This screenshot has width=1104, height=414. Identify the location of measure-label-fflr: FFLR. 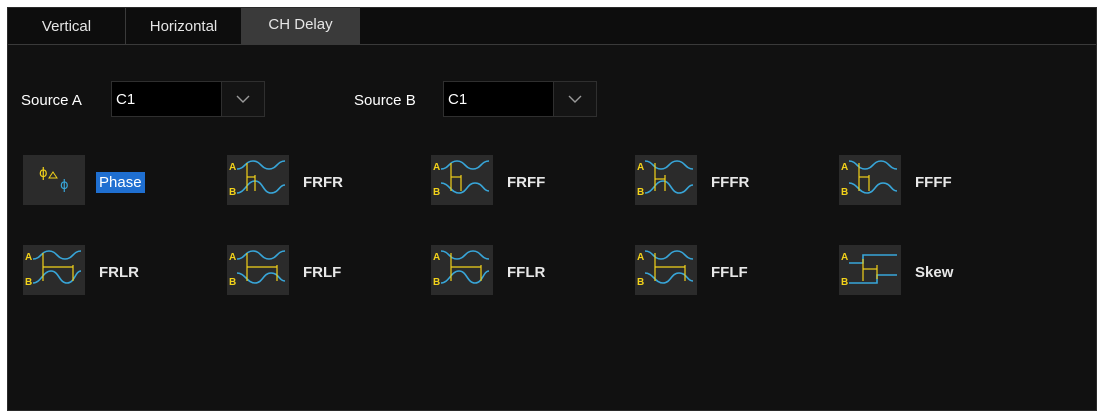
(526, 272).